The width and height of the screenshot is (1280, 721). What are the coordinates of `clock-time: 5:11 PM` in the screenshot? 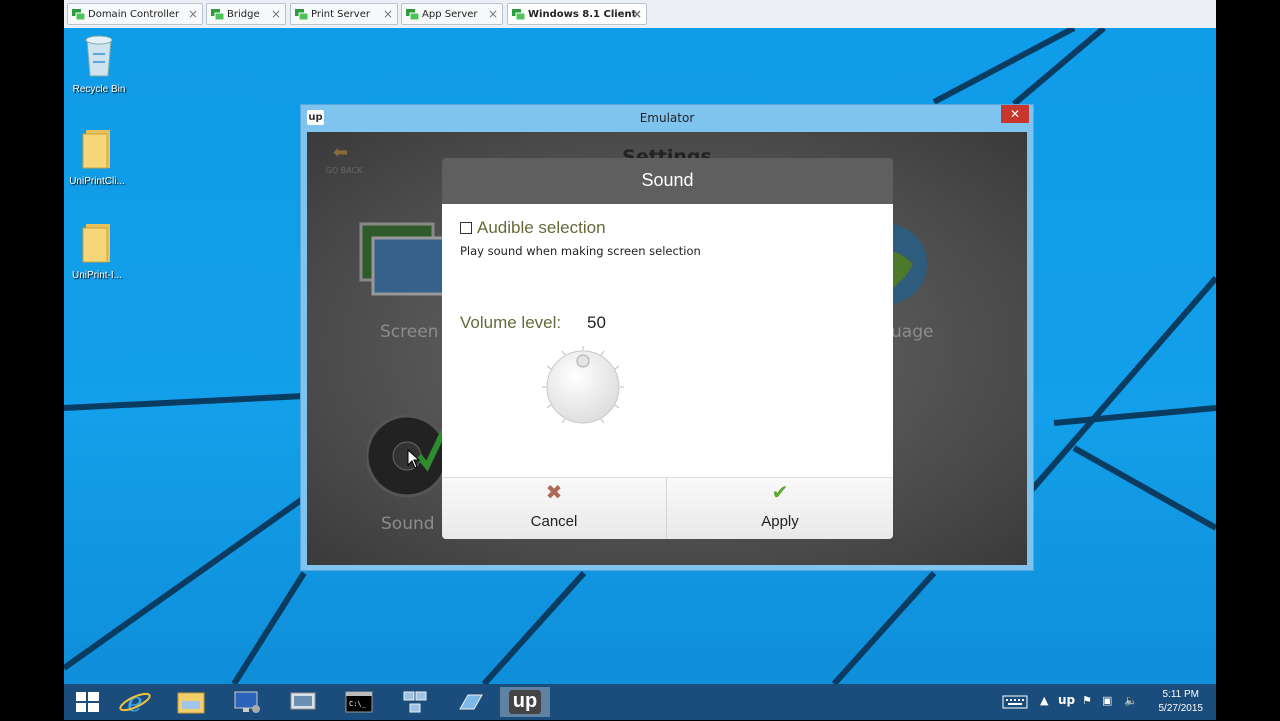 It's located at (1181, 694).